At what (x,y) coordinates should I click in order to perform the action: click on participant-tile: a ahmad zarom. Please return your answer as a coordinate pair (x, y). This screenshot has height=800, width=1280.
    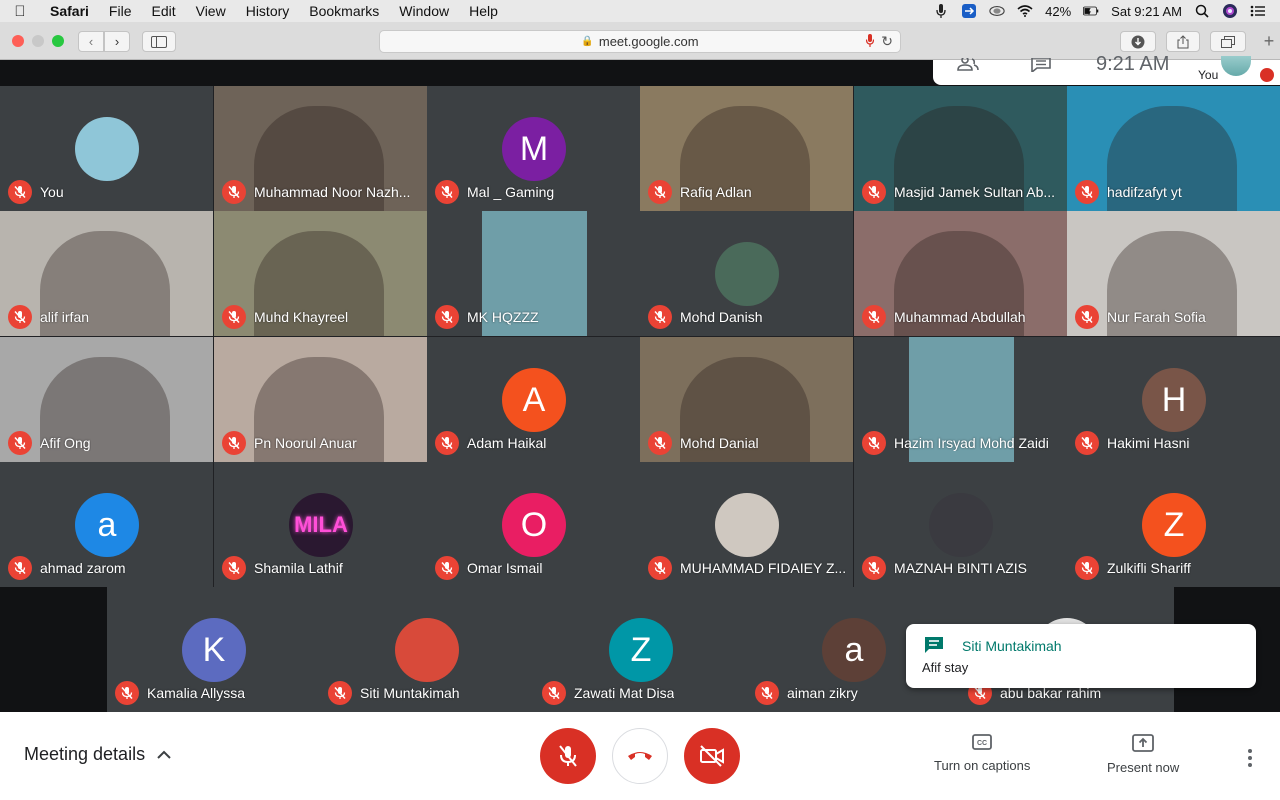
    Looking at the image, I should click on (106, 524).